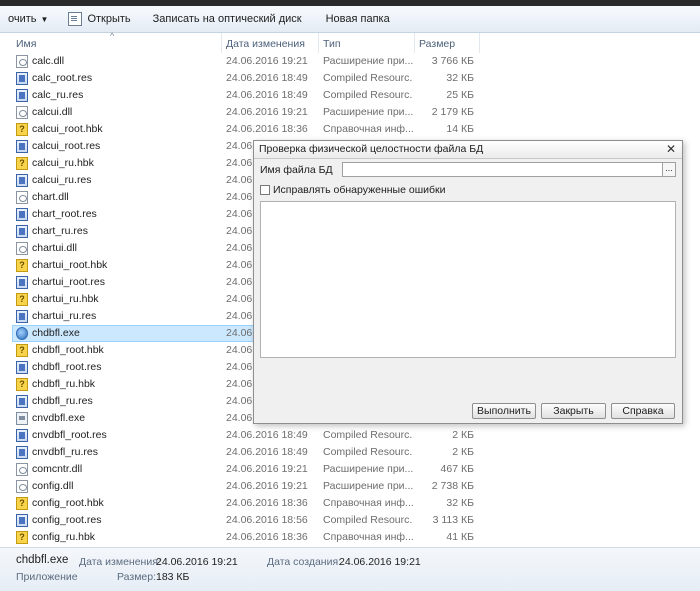 The height and width of the screenshot is (591, 700). Describe the element at coordinates (52, 112) in the screenshot. I see `file-name: calcui.dll` at that location.